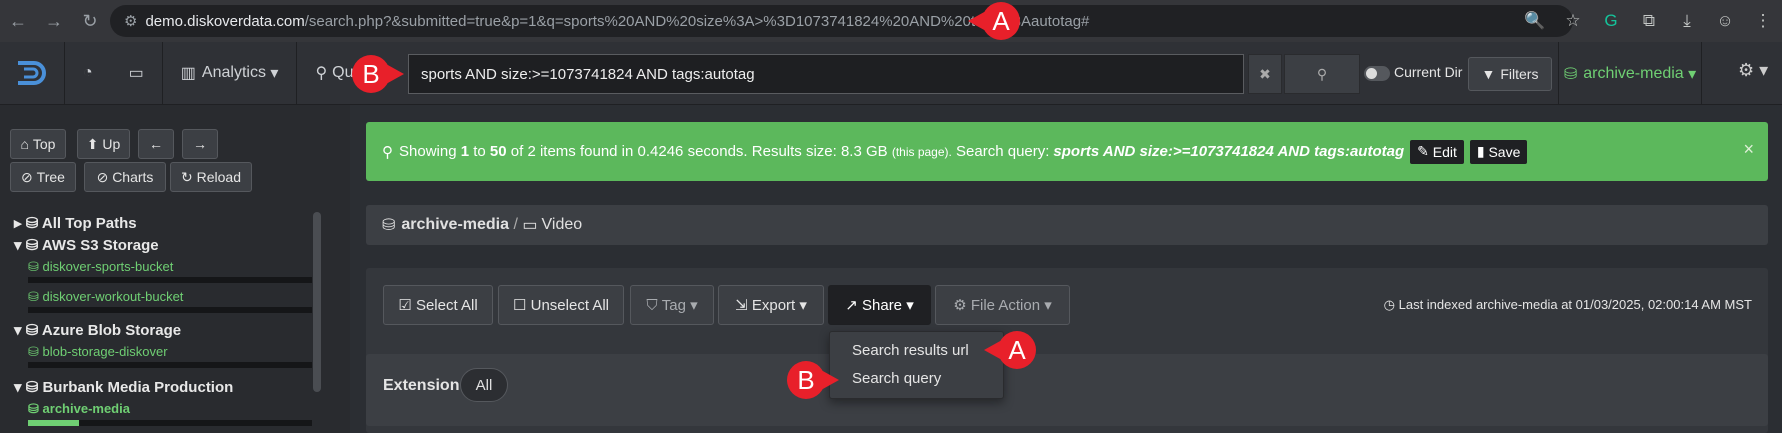 This screenshot has width=1782, height=433. What do you see at coordinates (851, 305) in the screenshot?
I see `share-icon: ↗` at bounding box center [851, 305].